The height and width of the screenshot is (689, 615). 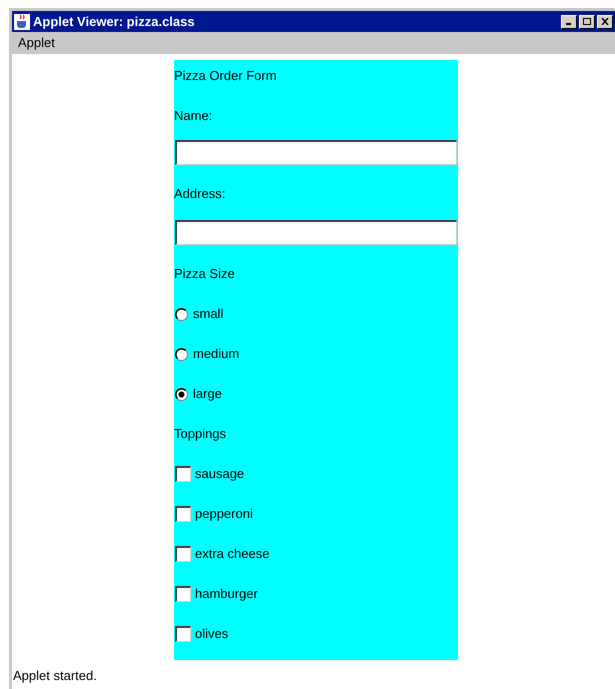 What do you see at coordinates (226, 594) in the screenshot?
I see `checkbox-label: hamburger` at bounding box center [226, 594].